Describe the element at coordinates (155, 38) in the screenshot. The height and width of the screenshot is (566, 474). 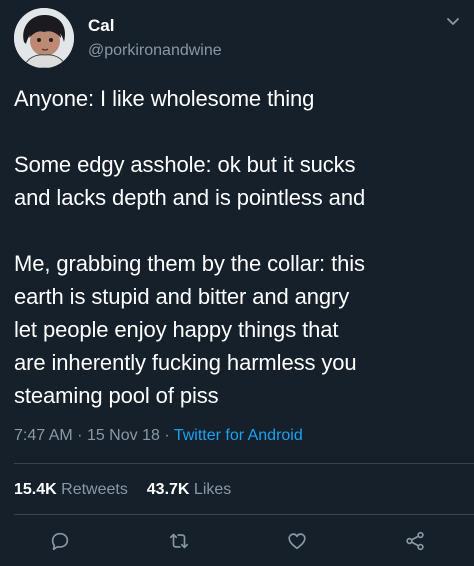
I see `user-names: Cal @porkironandwine` at that location.